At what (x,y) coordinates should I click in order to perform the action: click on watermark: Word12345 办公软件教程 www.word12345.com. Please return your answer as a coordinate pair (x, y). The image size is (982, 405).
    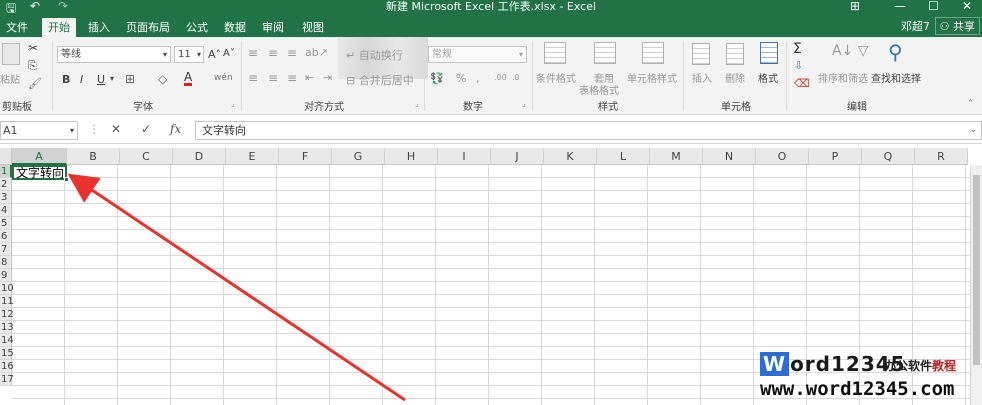
    Looking at the image, I should click on (869, 377).